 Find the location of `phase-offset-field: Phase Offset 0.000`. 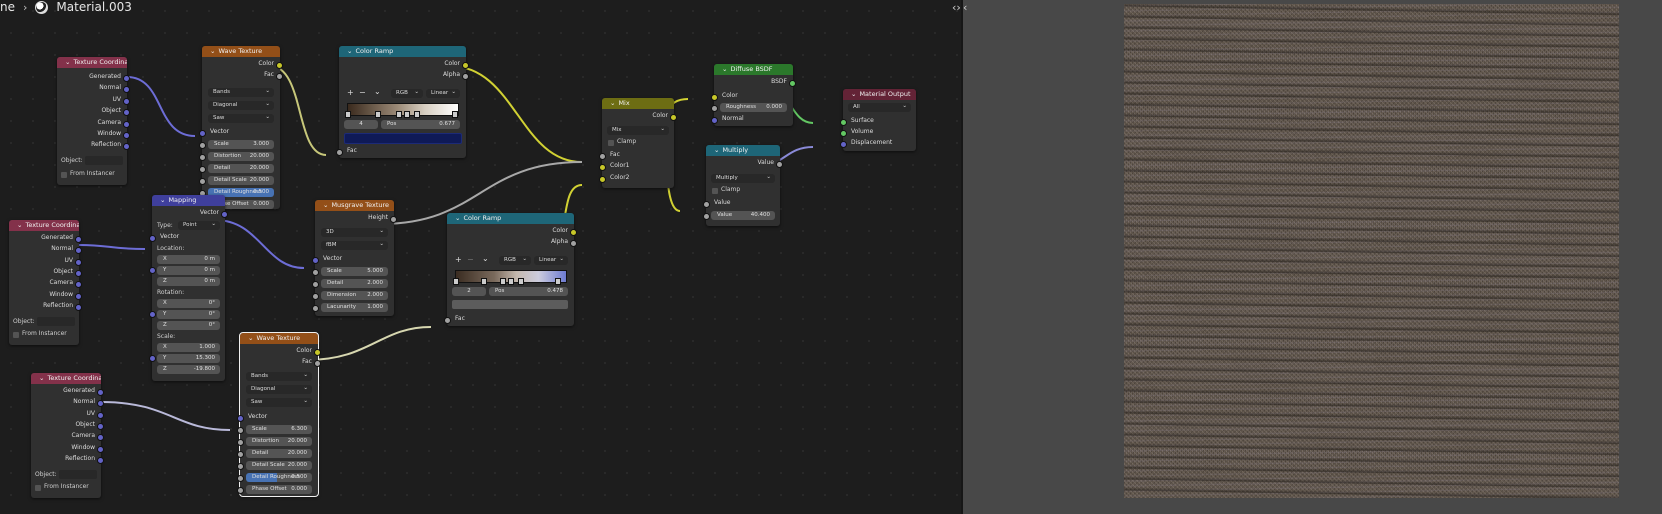

phase-offset-field: Phase Offset 0.000 is located at coordinates (279, 489).